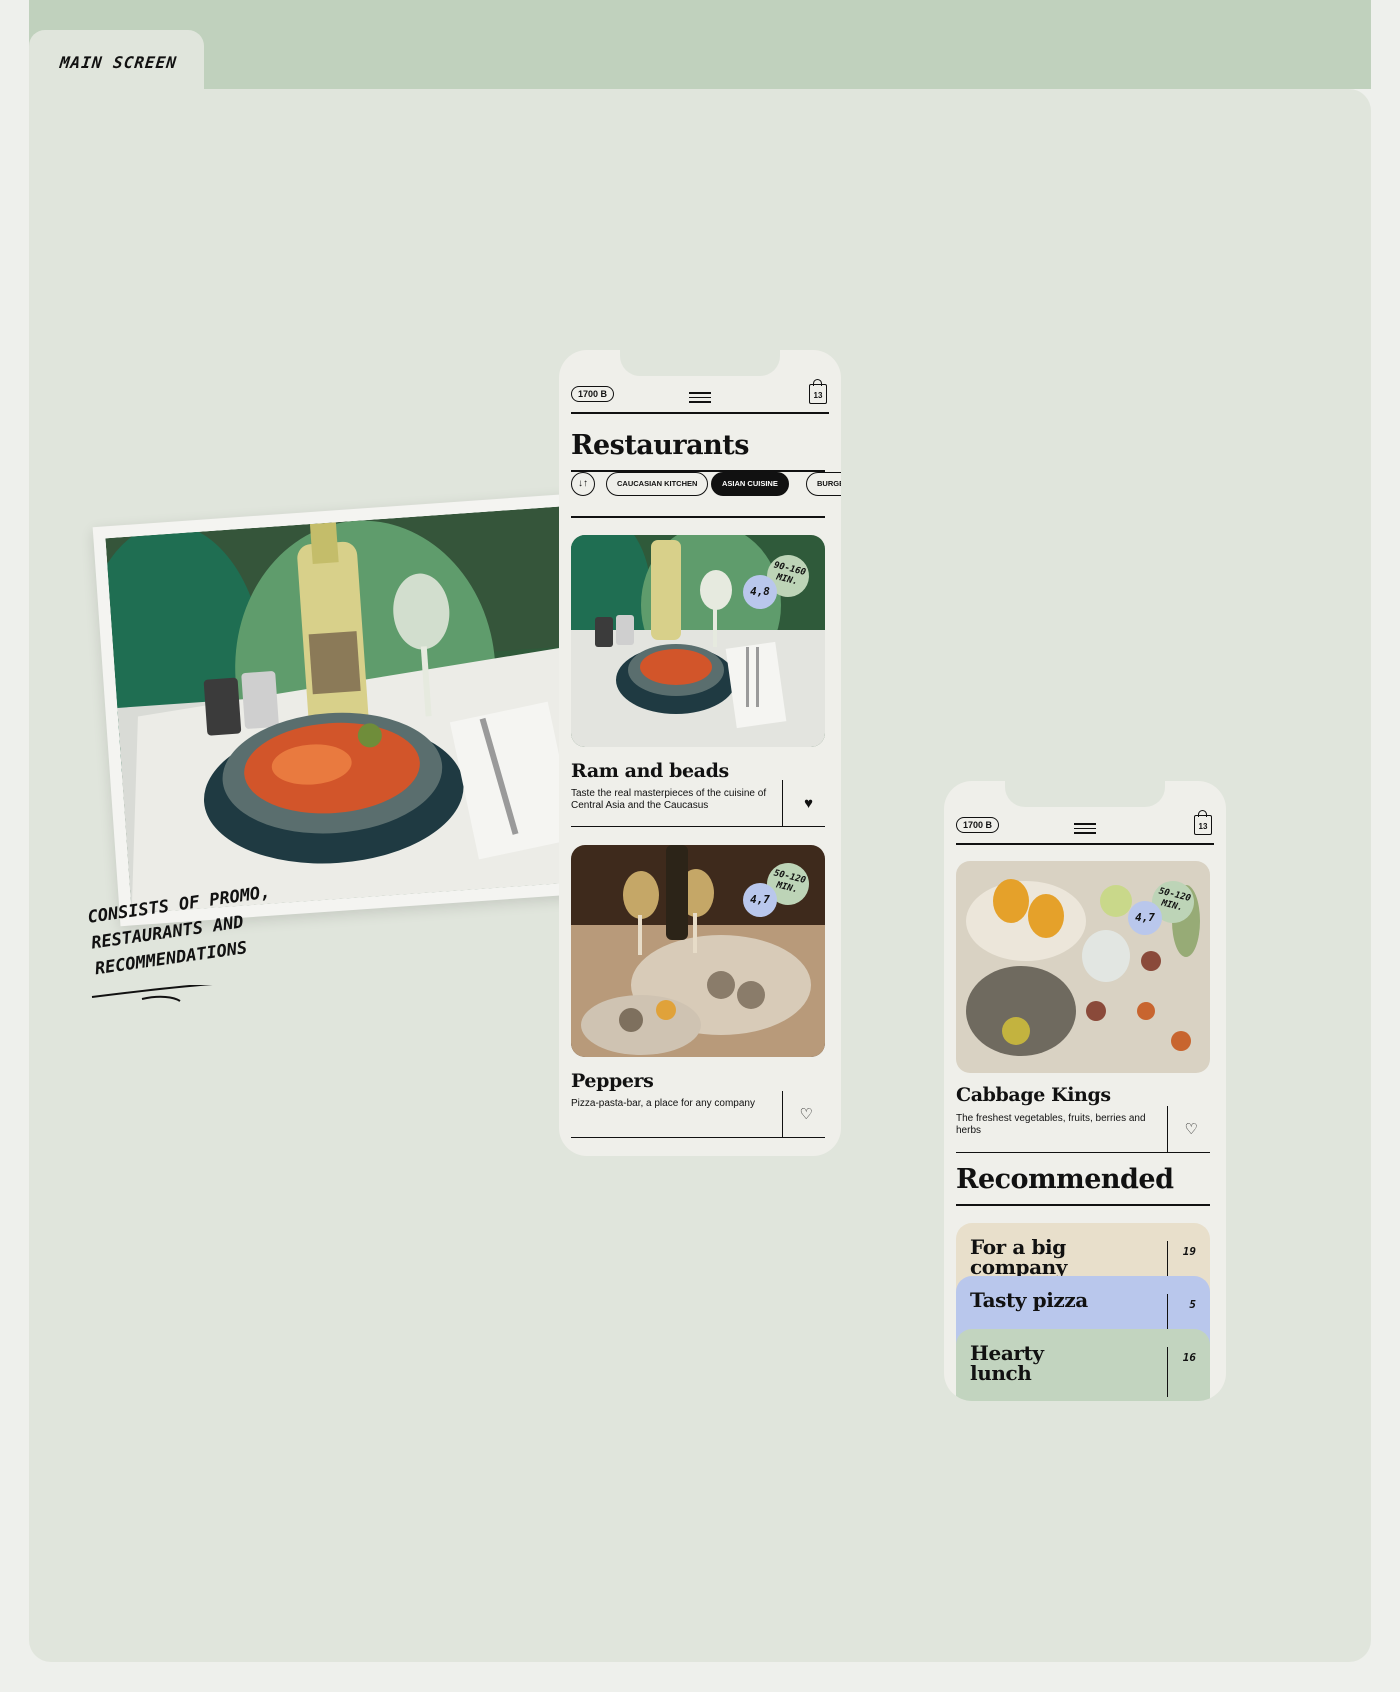  What do you see at coordinates (750, 484) in the screenshot?
I see `chip-asian: ASIAN CUISINE` at bounding box center [750, 484].